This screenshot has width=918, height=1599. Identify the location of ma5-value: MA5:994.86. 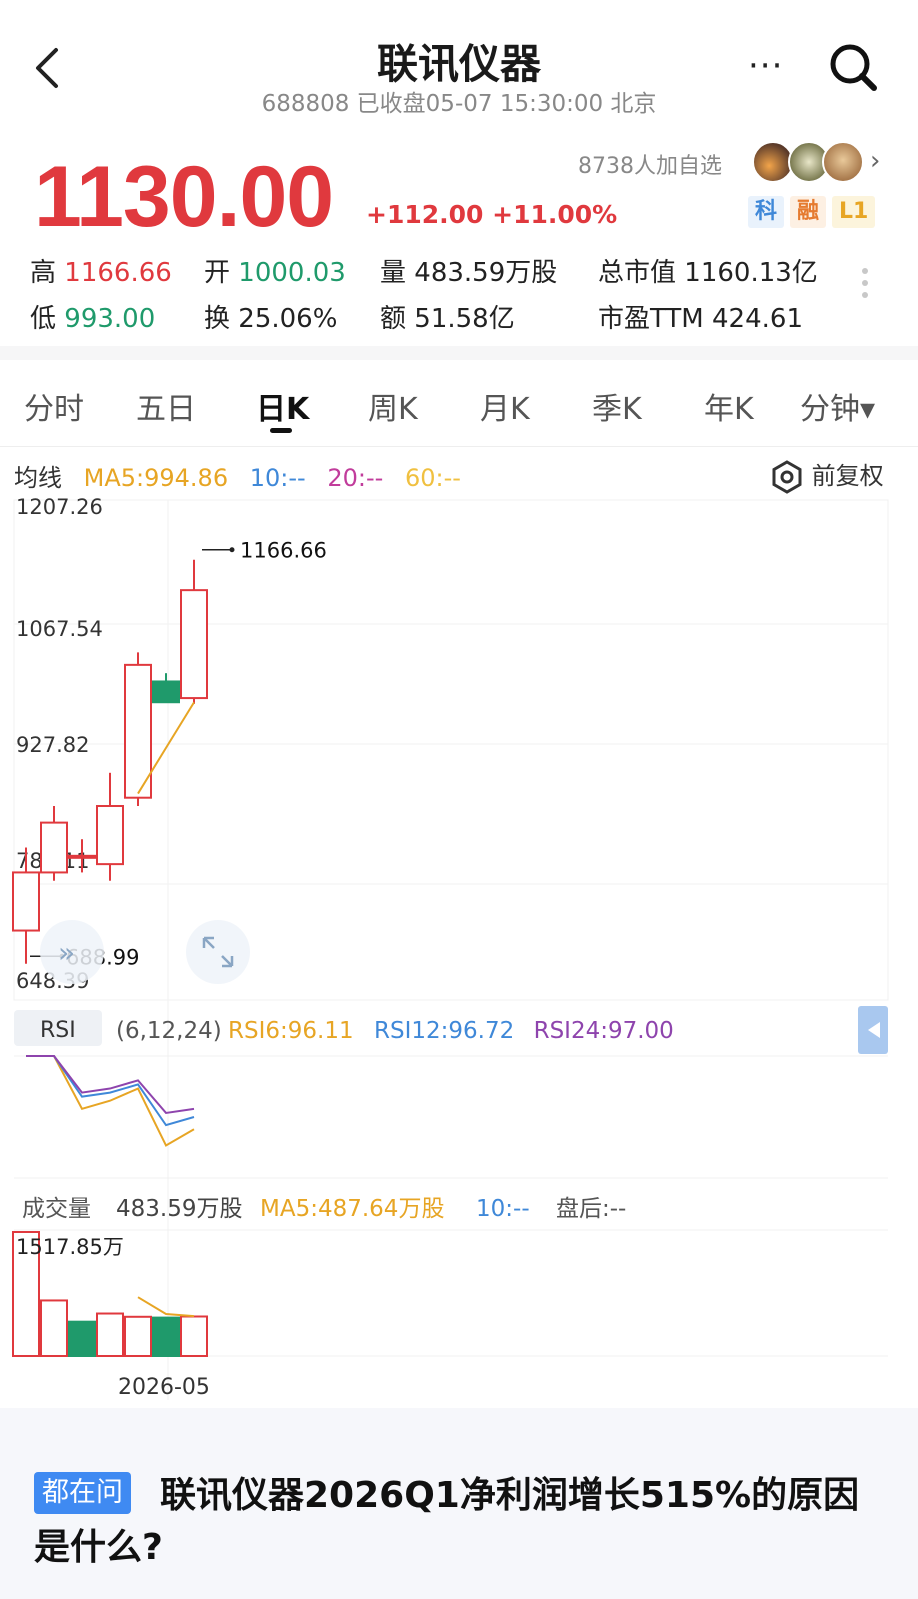
(156, 478).